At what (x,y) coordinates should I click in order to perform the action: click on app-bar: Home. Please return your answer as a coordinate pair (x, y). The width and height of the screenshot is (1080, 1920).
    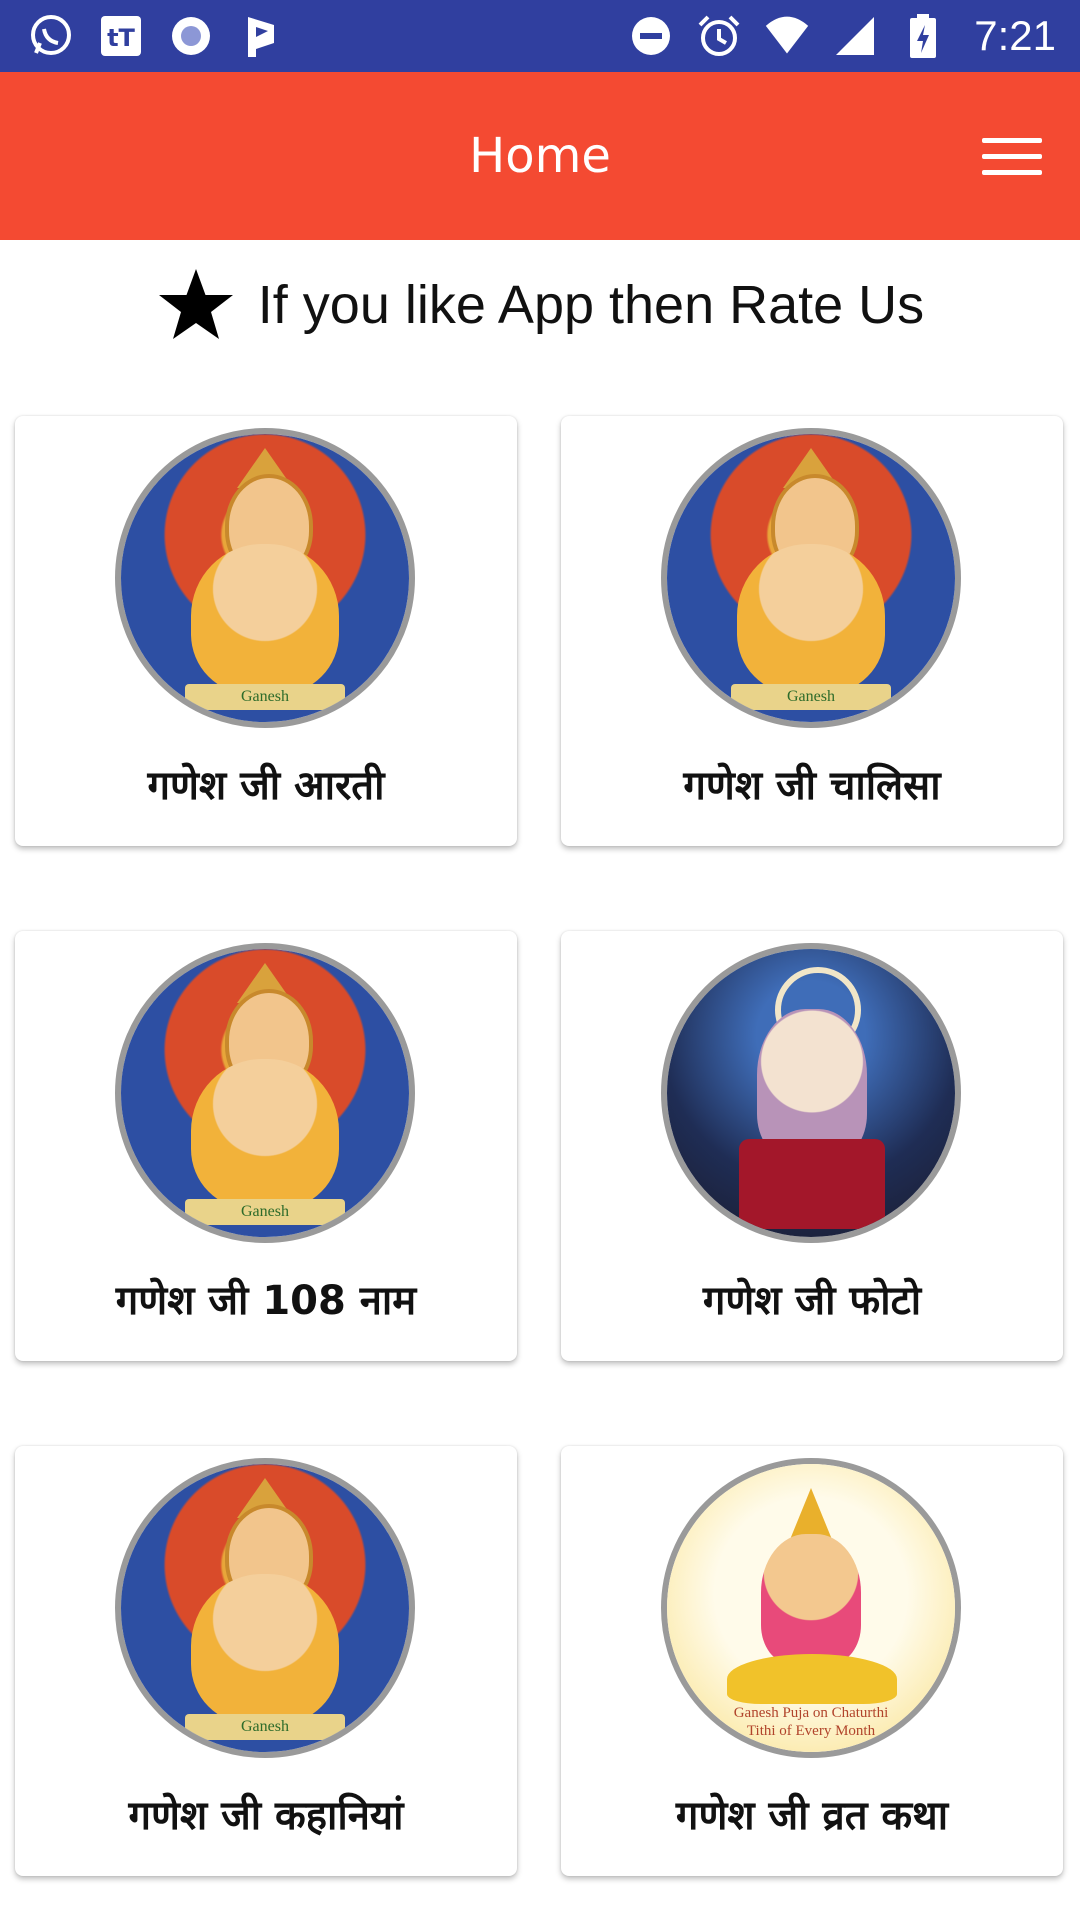
    Looking at the image, I should click on (540, 156).